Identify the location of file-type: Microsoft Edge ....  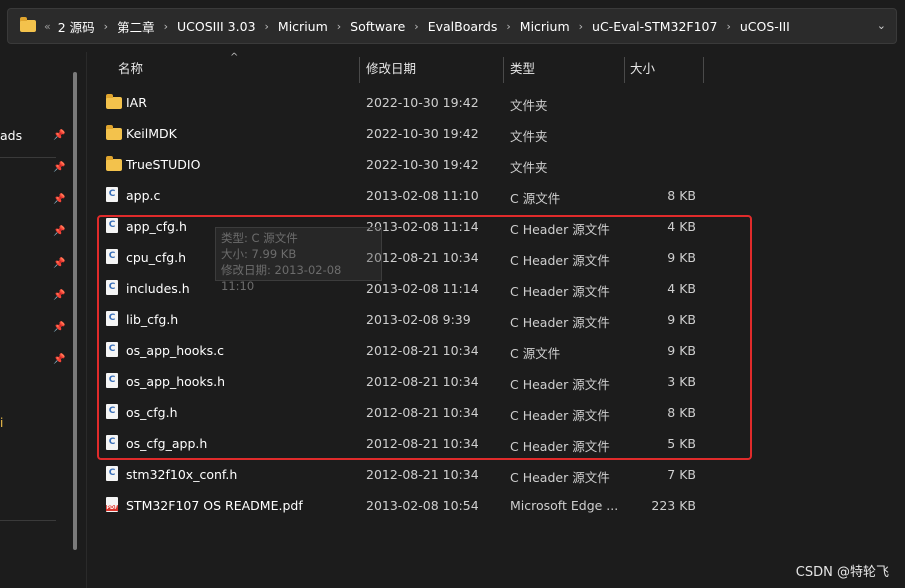
(564, 505).